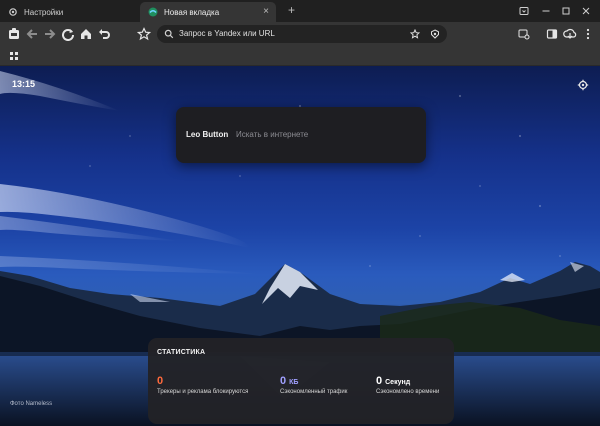 The width and height of the screenshot is (600, 426). I want to click on close-window-icon, so click(586, 11).